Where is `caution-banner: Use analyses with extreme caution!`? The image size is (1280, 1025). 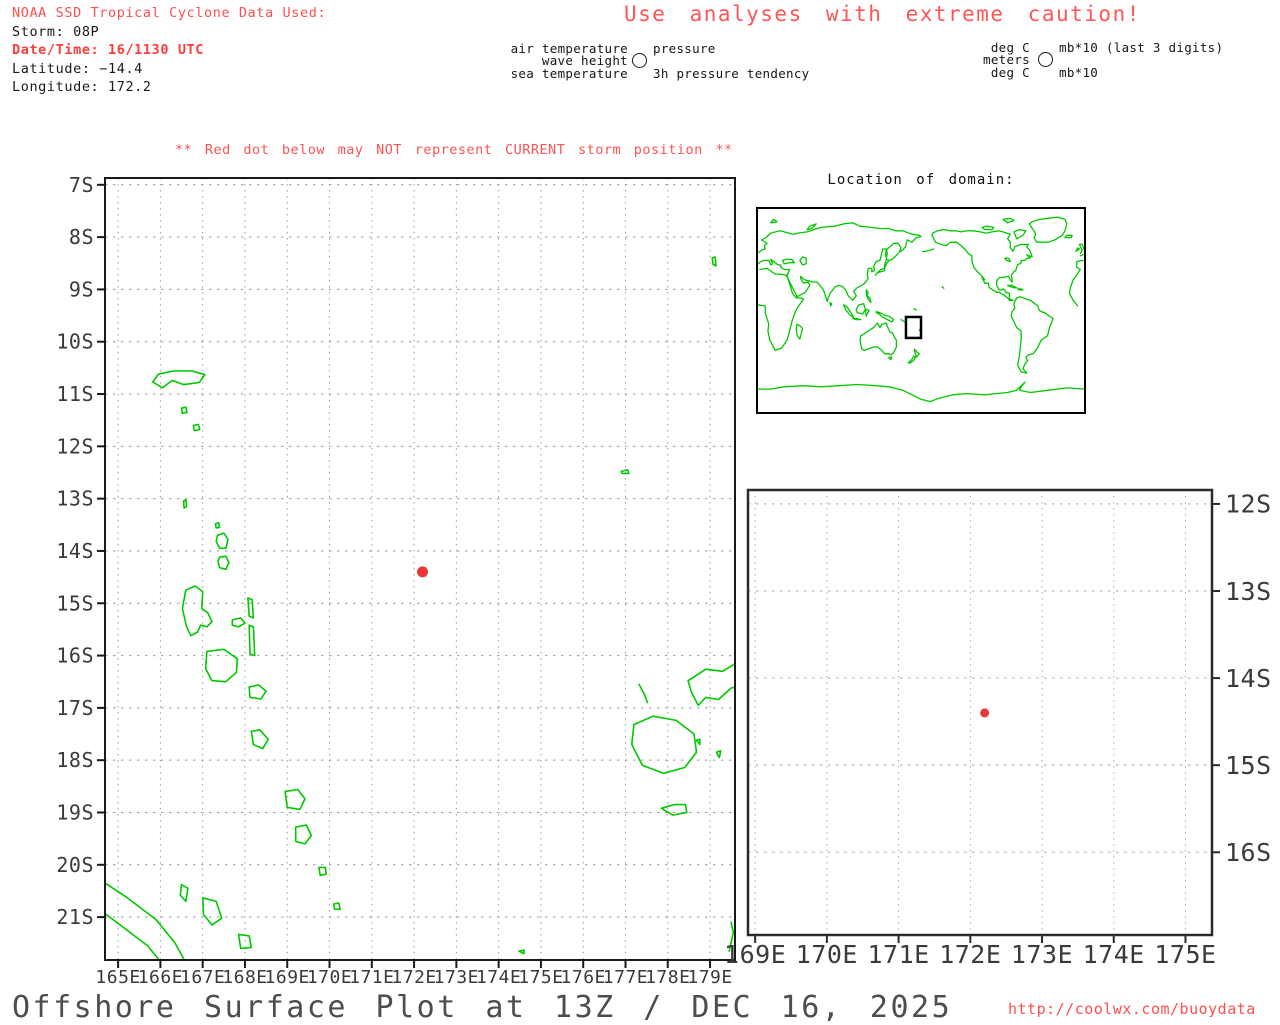 caution-banner: Use analyses with extreme caution! is located at coordinates (882, 14).